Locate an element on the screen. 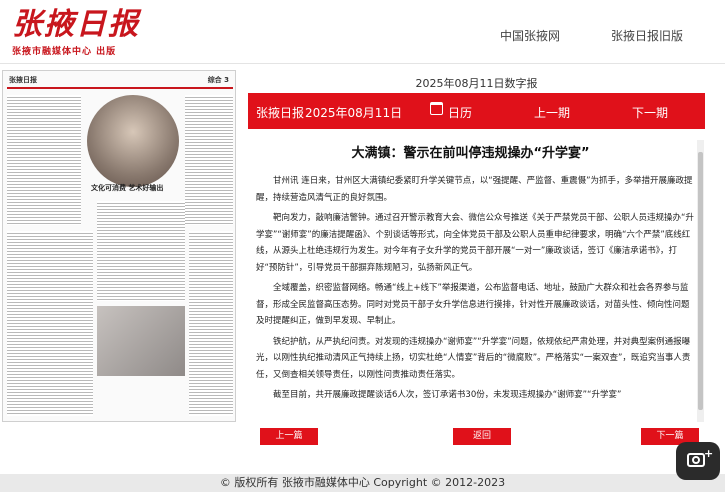 This screenshot has height=492, width=725. thumbnail-section: 综合 3 is located at coordinates (218, 80).